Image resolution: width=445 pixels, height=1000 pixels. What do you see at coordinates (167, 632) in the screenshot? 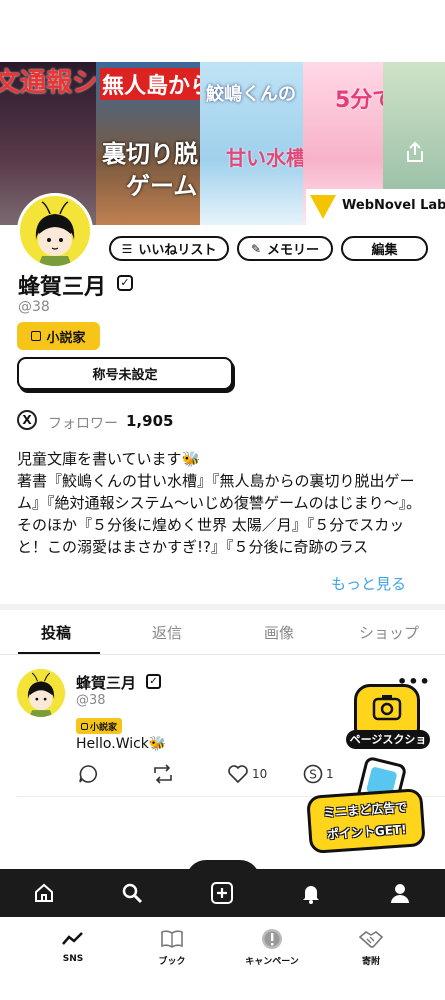
I see `tab-replies: 返信` at bounding box center [167, 632].